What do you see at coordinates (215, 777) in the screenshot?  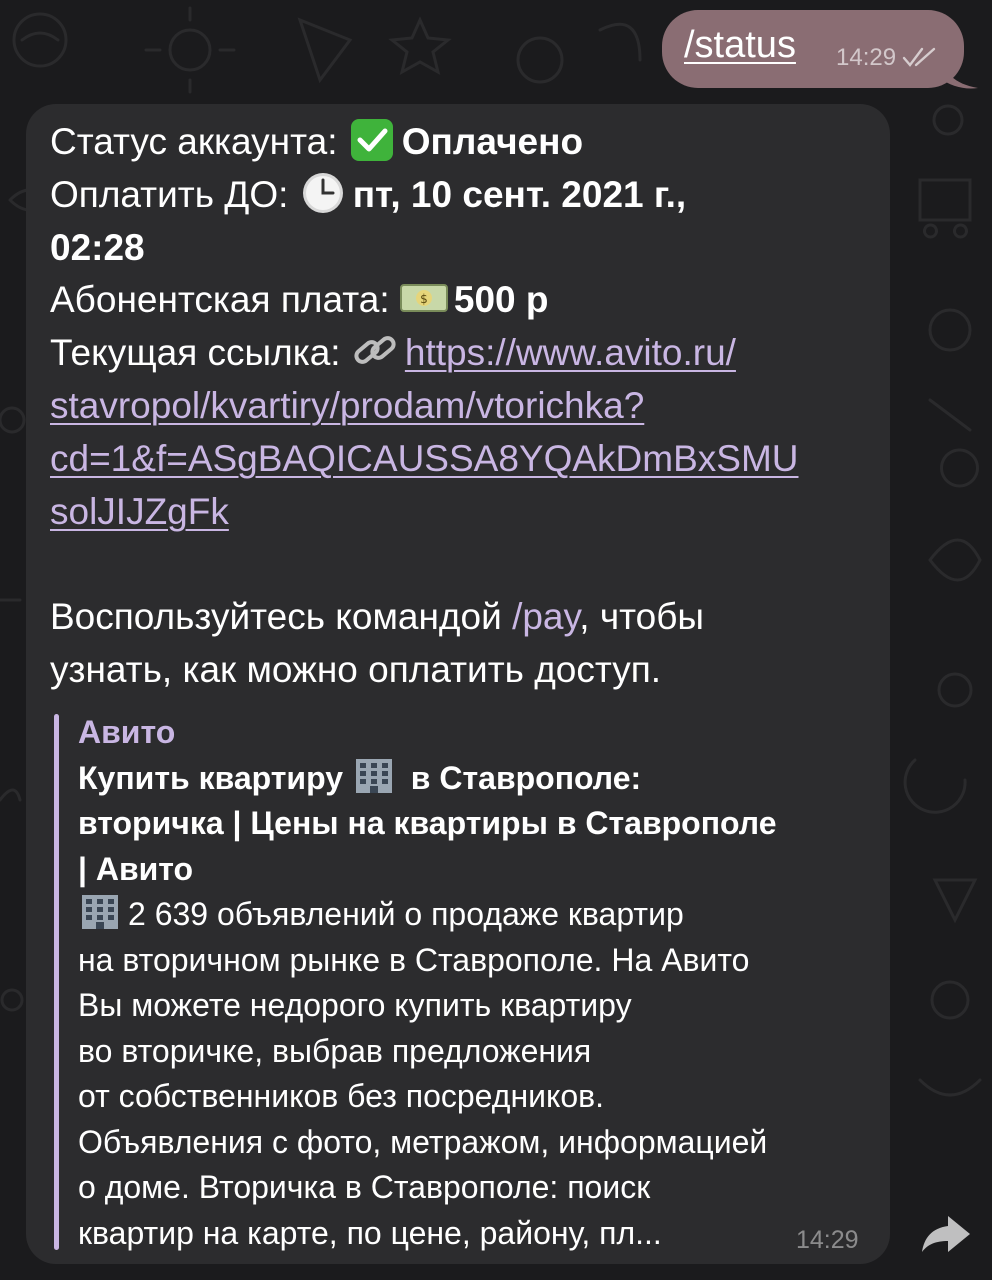 I see `preview-title-part-a: Купить квартиру` at bounding box center [215, 777].